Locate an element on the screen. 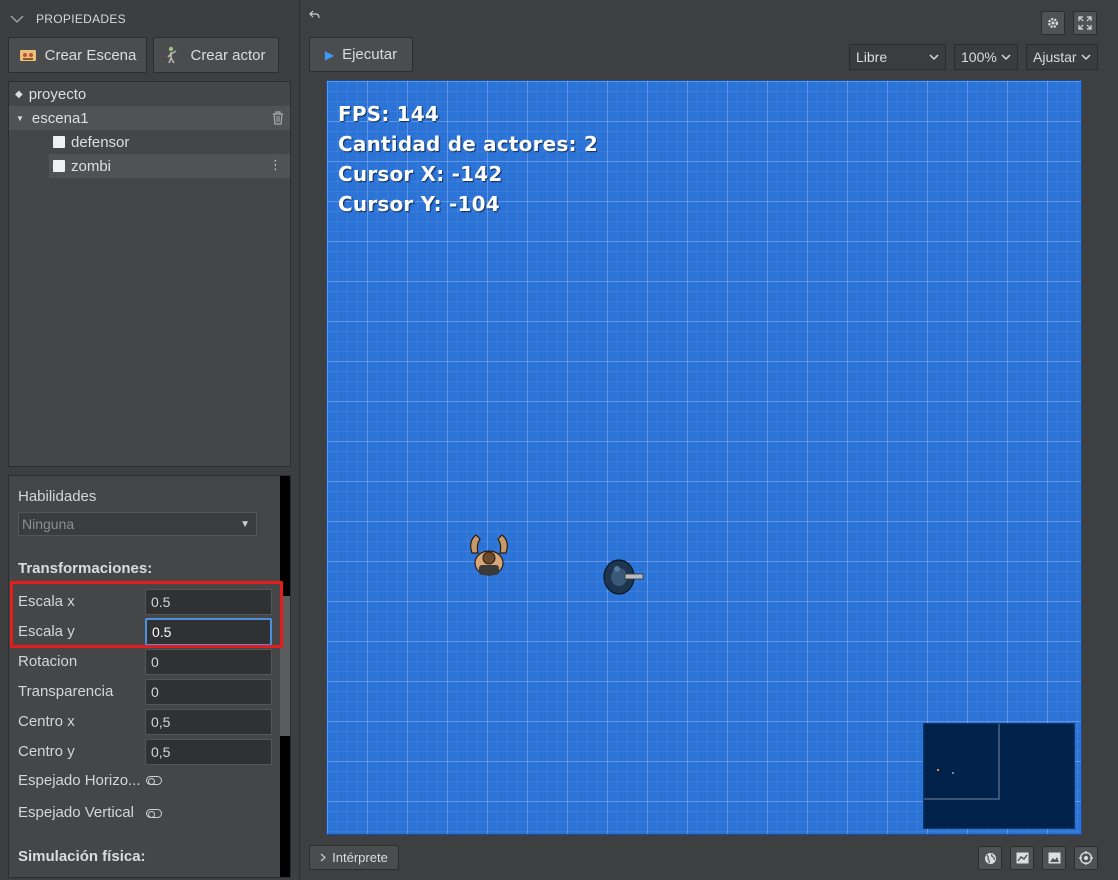  hud-cursor-y: Cursor Y: -104 is located at coordinates (419, 204).